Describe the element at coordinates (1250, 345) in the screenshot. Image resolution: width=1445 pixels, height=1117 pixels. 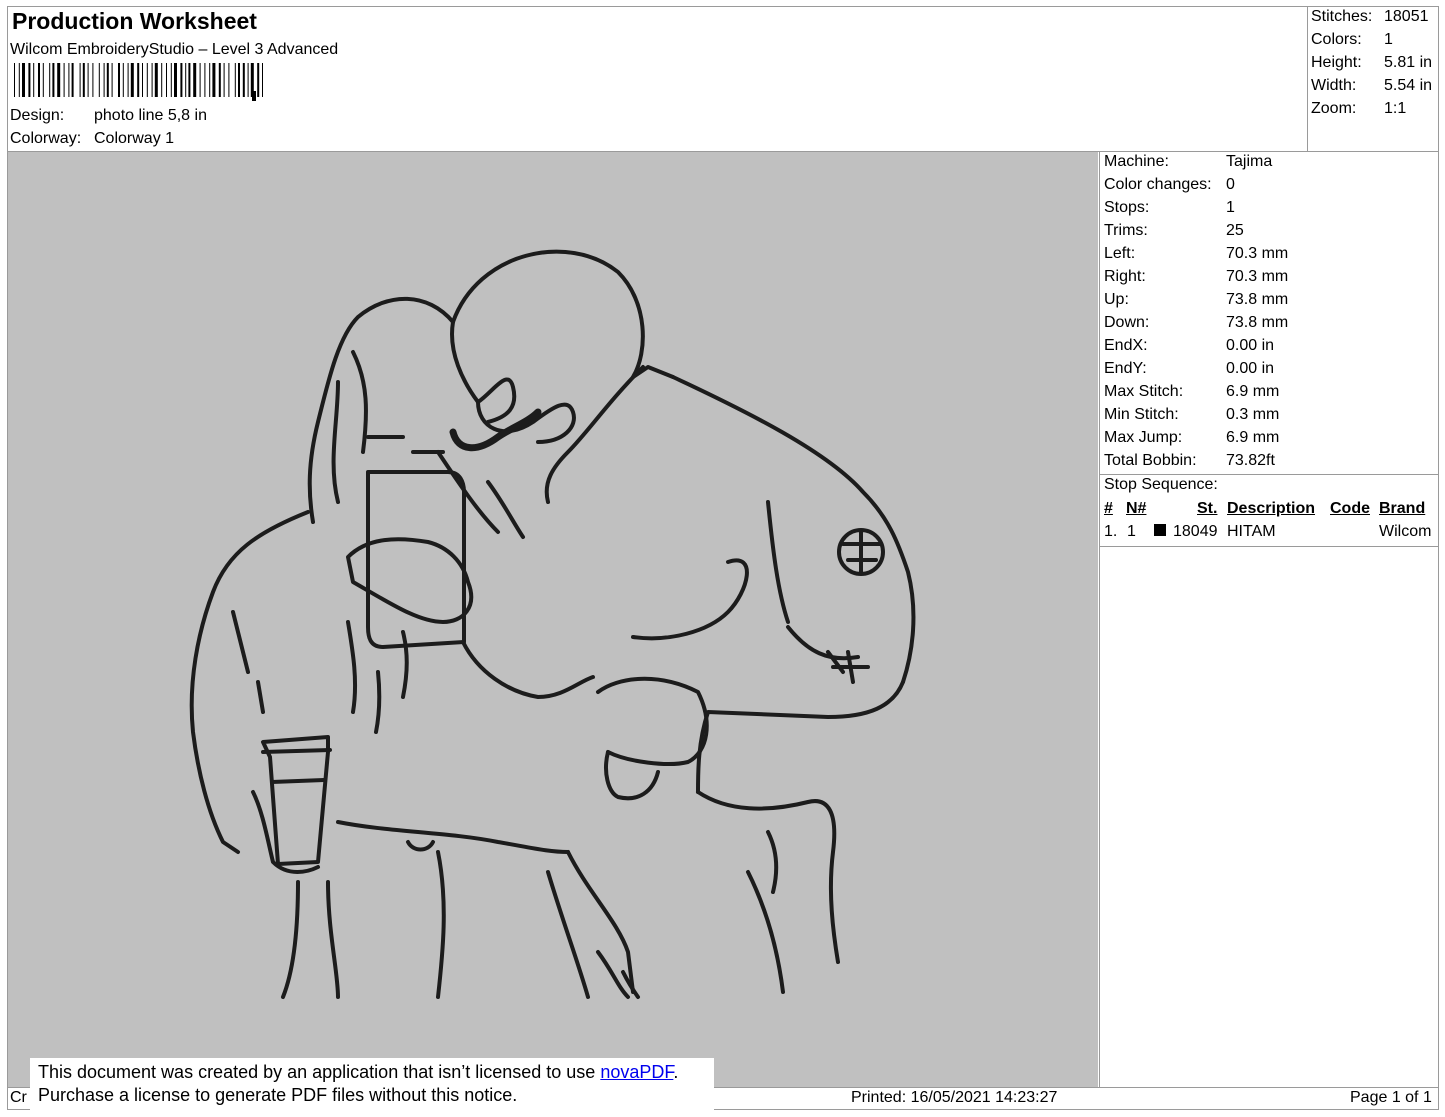
I see `endx-value: 0.00 in` at that location.